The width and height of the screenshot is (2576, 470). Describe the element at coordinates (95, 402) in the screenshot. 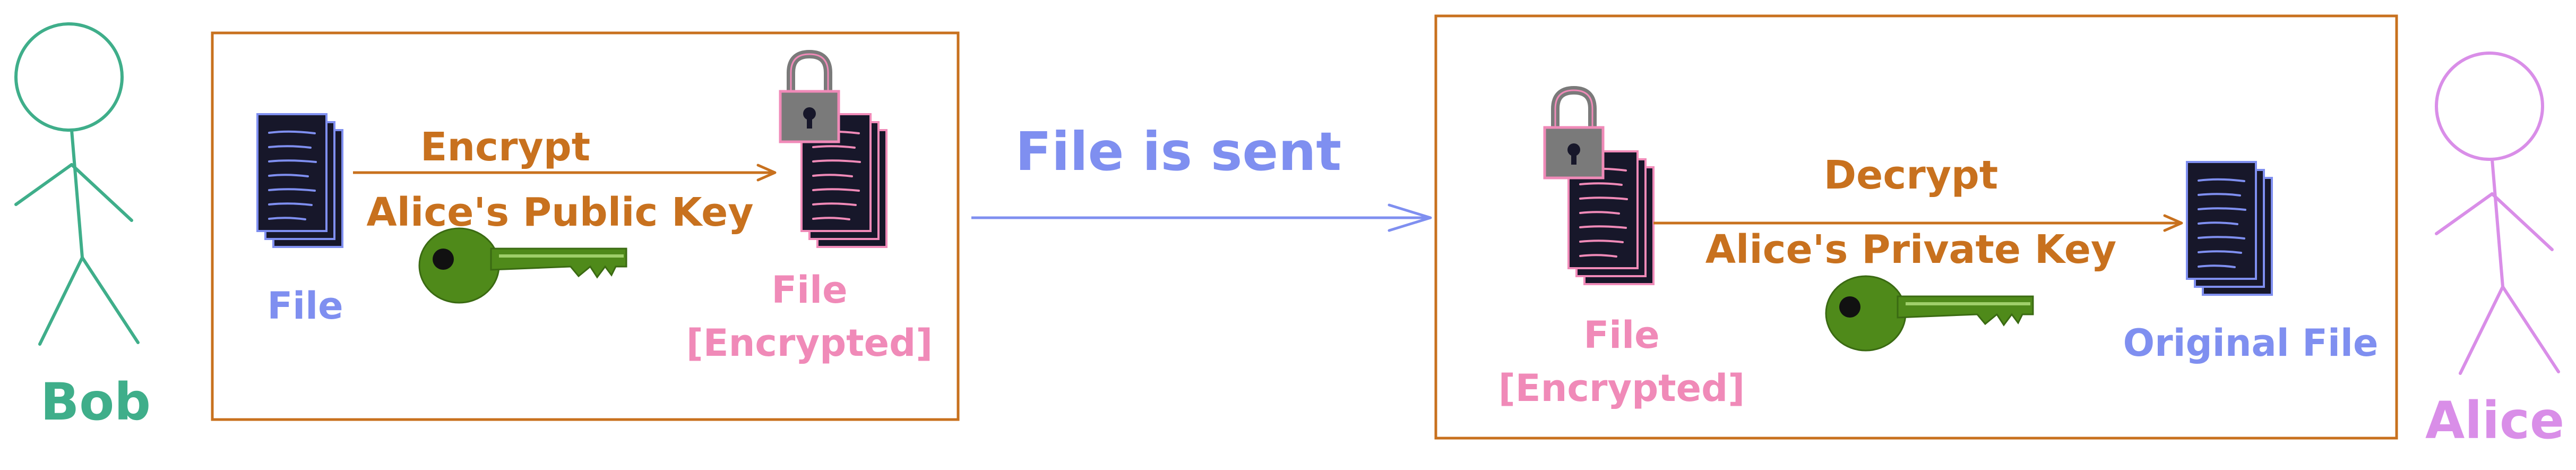

I see `bob-label: Bob` at that location.